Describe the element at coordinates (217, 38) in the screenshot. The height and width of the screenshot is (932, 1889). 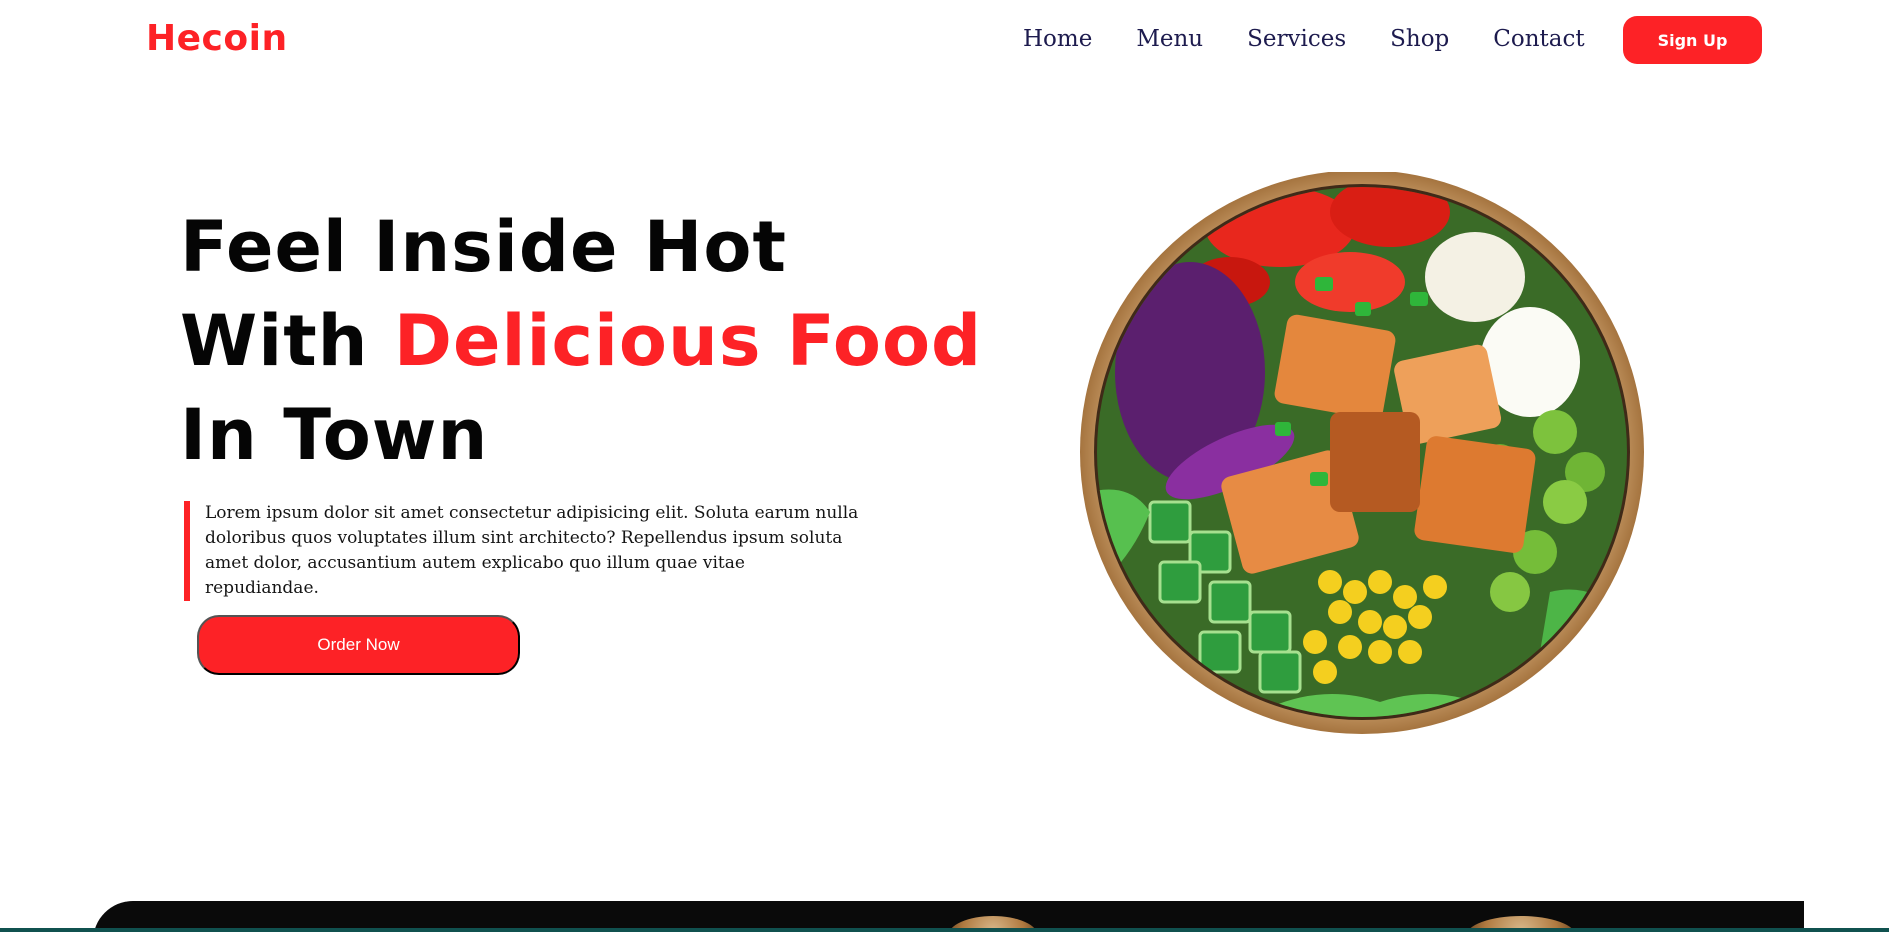
I see `brand-logo: Hecoin` at that location.